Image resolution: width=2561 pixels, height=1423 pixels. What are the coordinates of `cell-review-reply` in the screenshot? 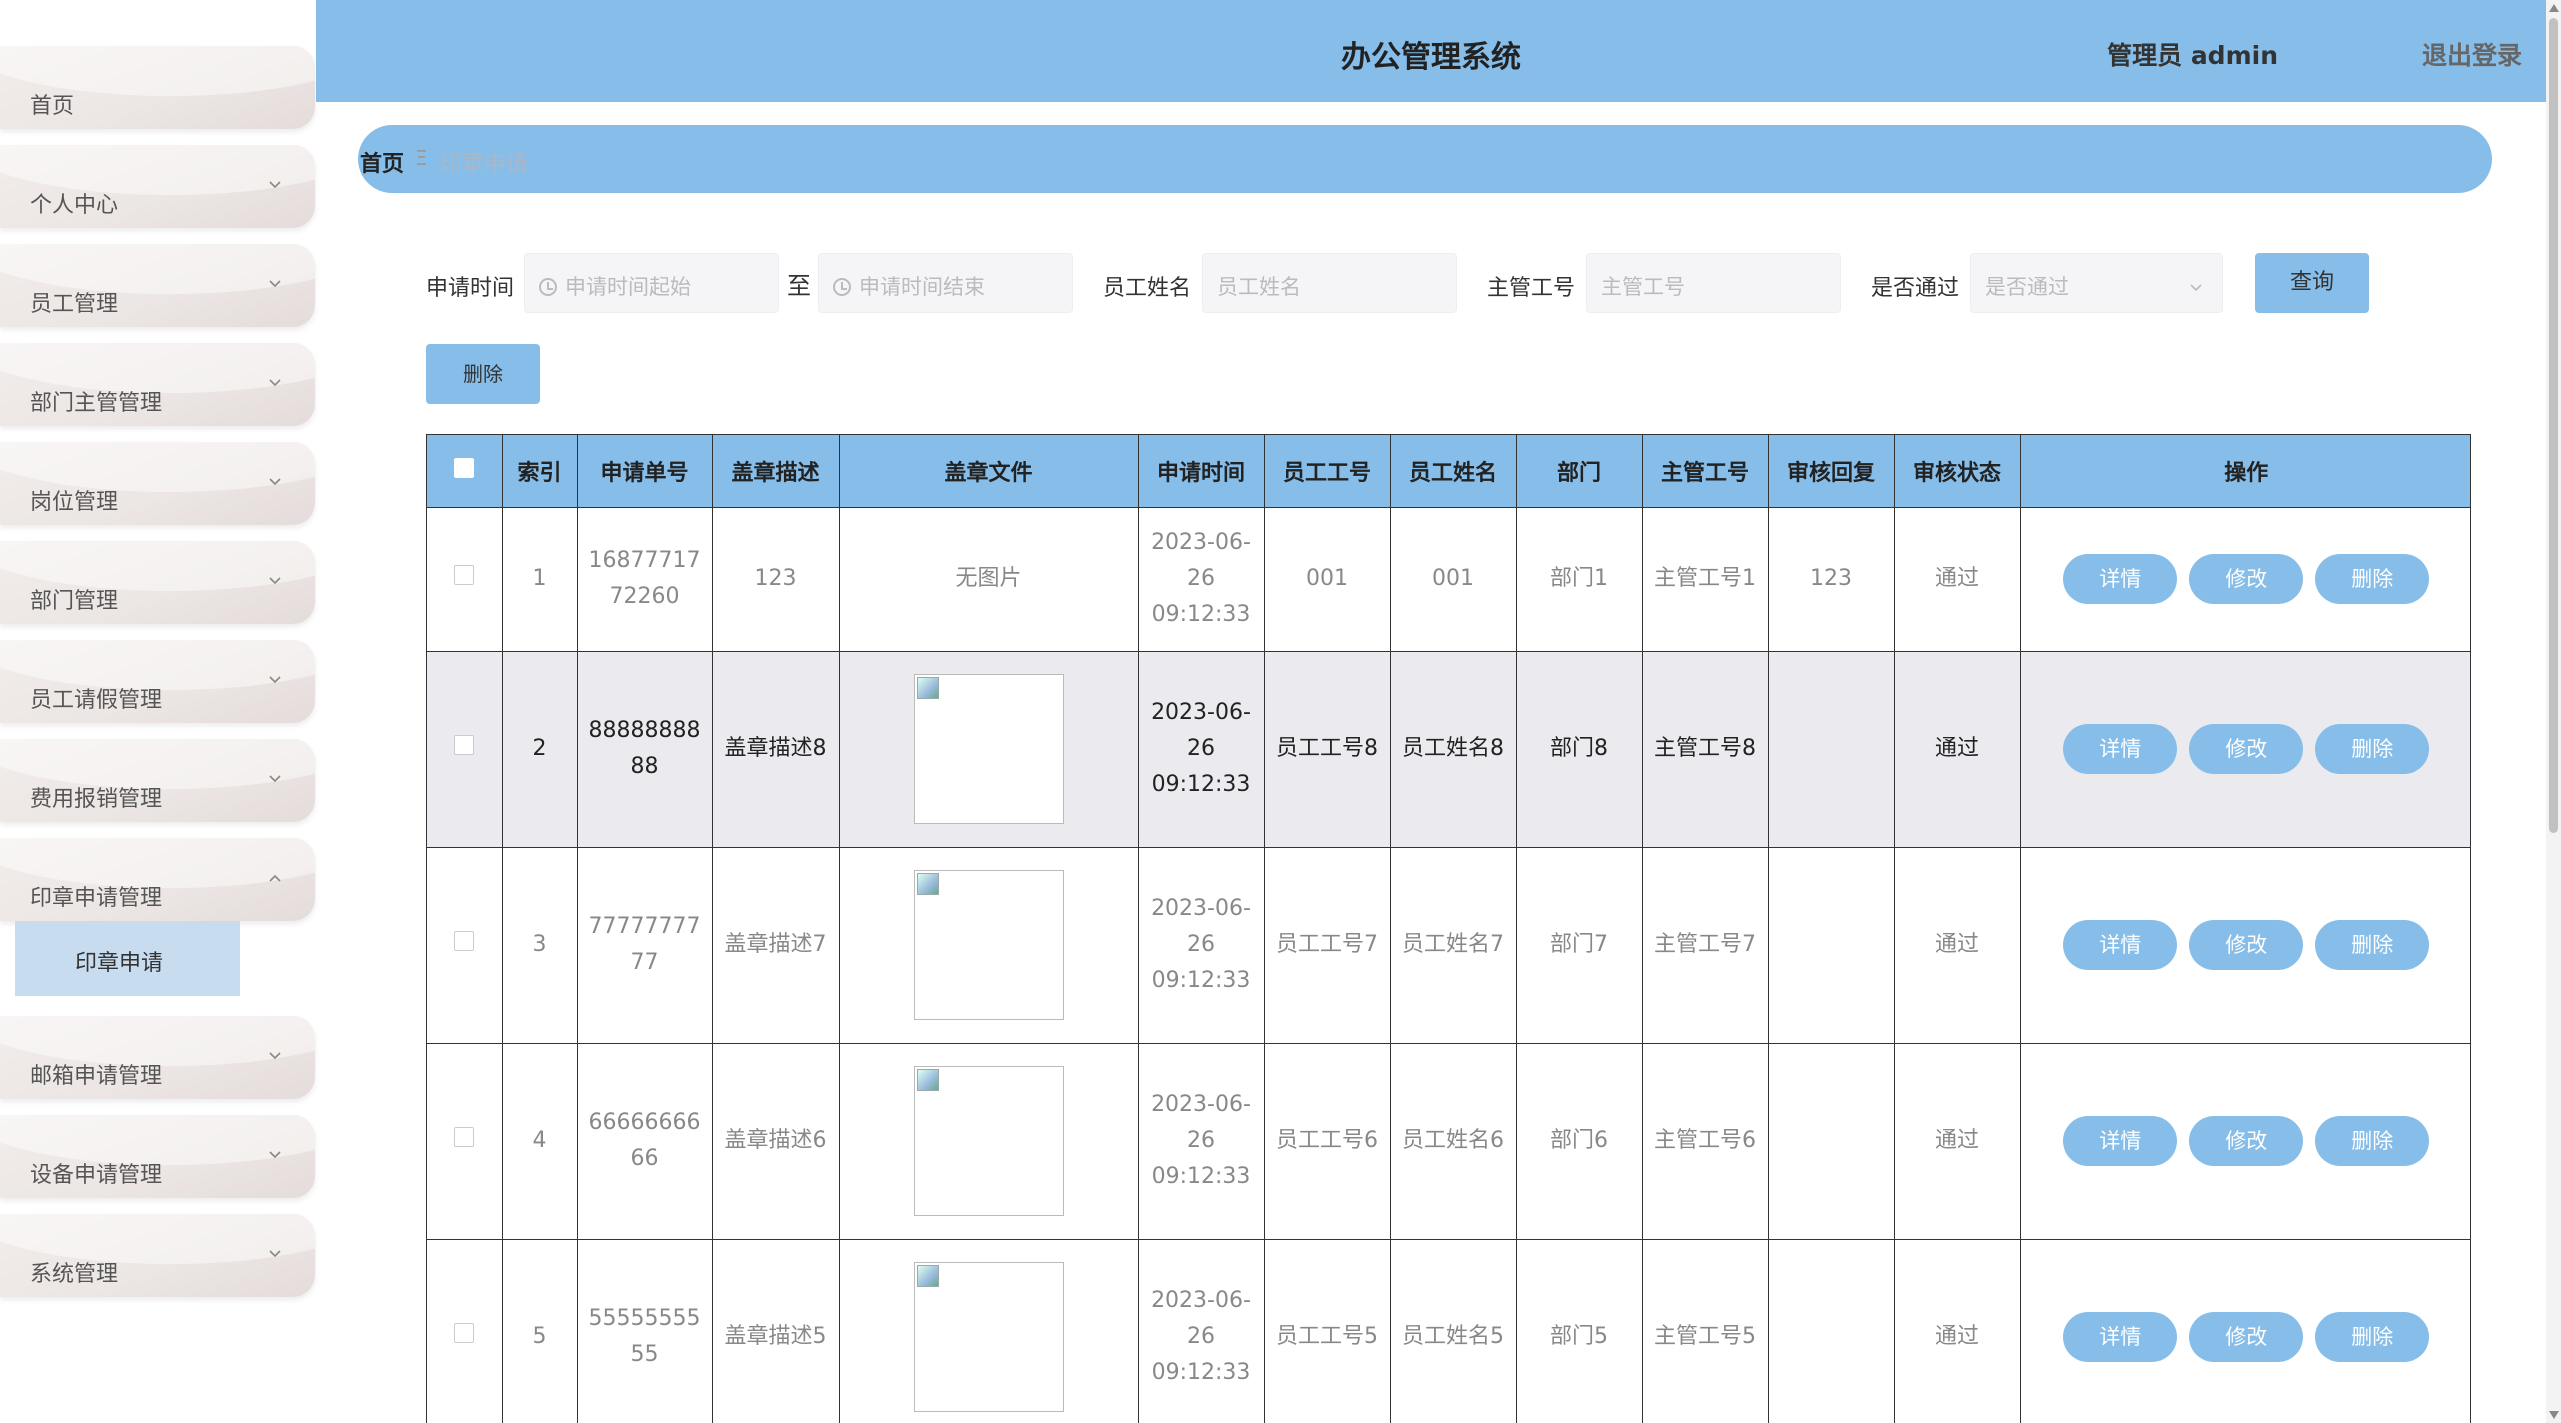 It's located at (1831, 1331).